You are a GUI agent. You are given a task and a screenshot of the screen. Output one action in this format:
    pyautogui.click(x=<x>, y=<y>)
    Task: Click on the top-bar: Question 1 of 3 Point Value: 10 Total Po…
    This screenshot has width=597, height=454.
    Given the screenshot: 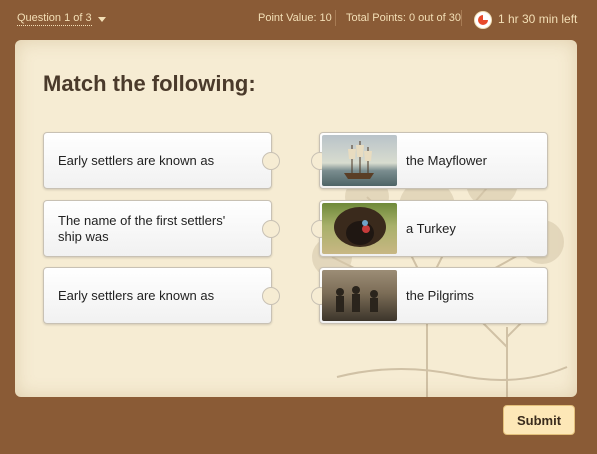 What is the action you would take?
    pyautogui.click(x=298, y=18)
    